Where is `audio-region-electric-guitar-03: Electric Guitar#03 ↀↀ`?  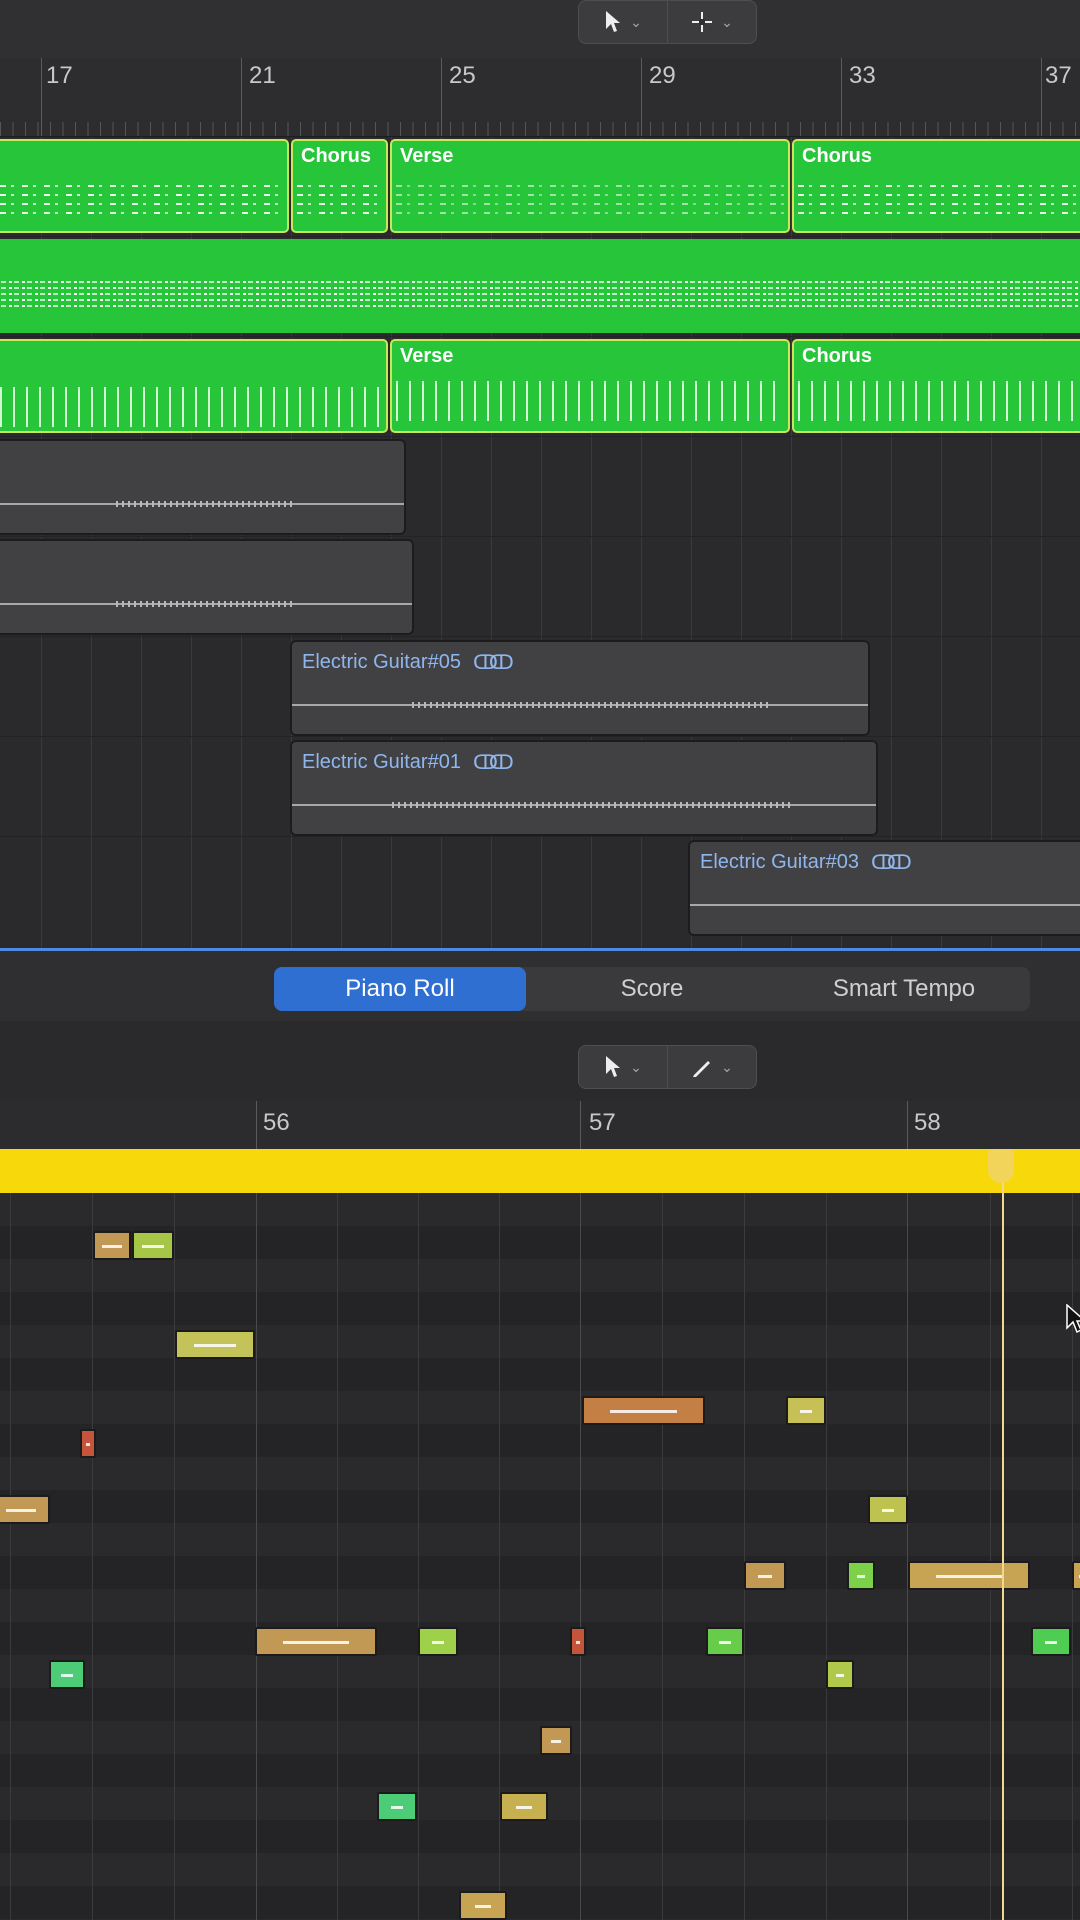
audio-region-electric-guitar-03: Electric Guitar#03 ↀↀ is located at coordinates (884, 888).